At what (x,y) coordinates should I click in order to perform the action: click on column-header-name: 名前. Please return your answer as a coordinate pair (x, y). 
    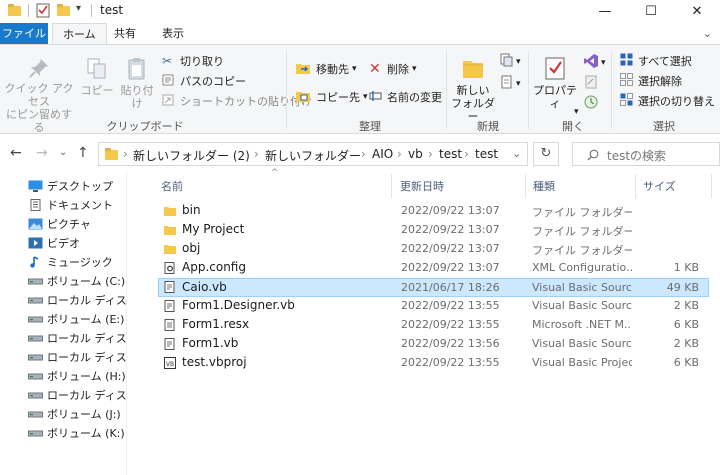
    Looking at the image, I should click on (172, 186).